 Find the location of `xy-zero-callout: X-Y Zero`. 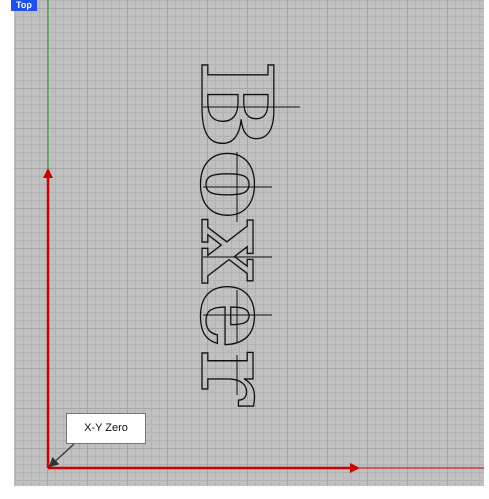

xy-zero-callout: X-Y Zero is located at coordinates (106, 428).